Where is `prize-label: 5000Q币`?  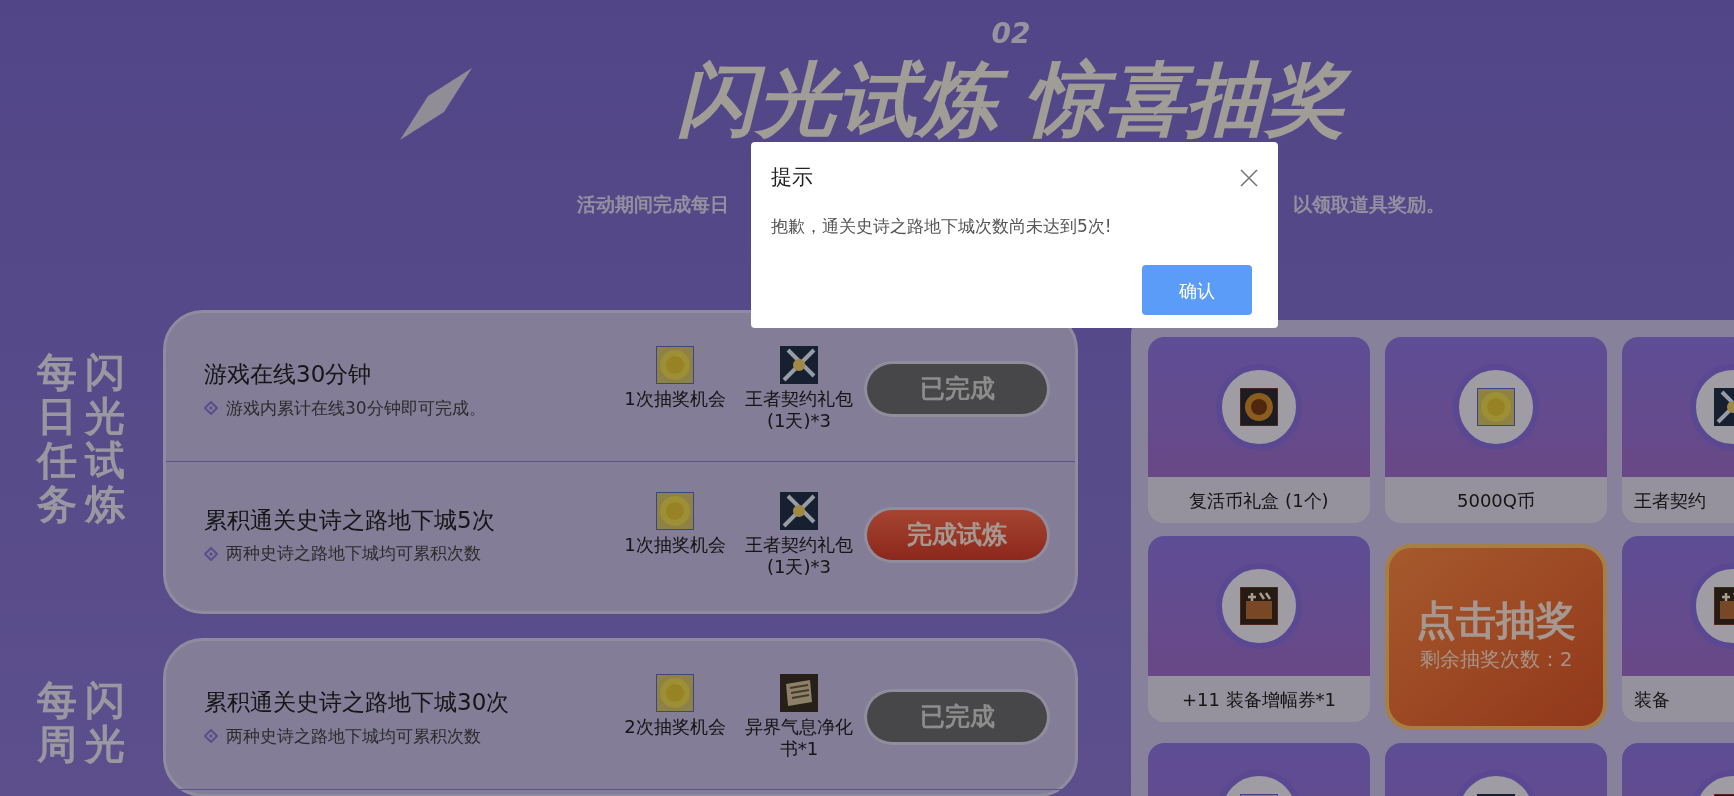
prize-label: 5000Q币 is located at coordinates (1496, 500).